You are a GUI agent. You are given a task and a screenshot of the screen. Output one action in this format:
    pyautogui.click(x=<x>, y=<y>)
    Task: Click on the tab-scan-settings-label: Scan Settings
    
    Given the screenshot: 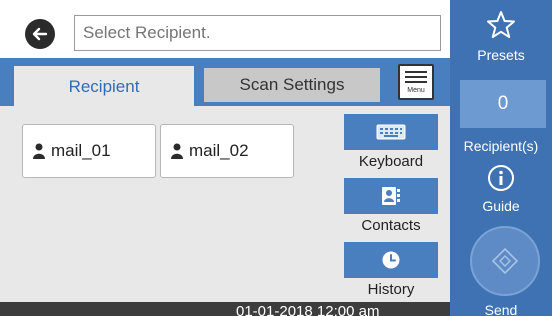 What is the action you would take?
    pyautogui.click(x=292, y=84)
    